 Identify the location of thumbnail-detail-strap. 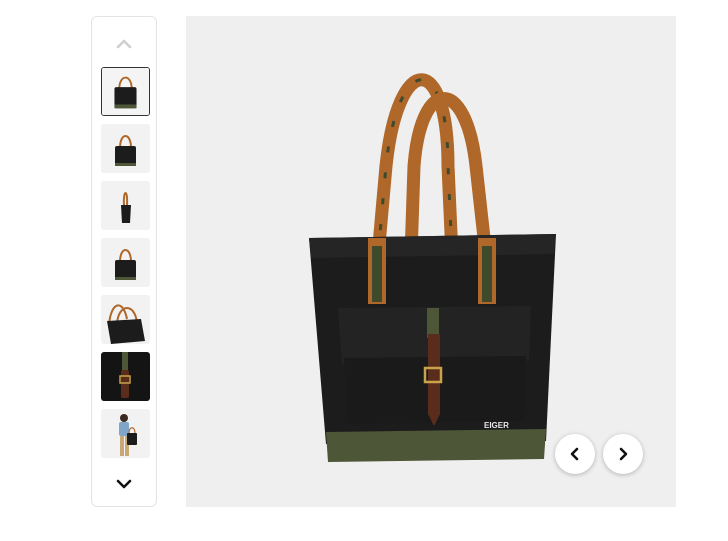
(125, 376).